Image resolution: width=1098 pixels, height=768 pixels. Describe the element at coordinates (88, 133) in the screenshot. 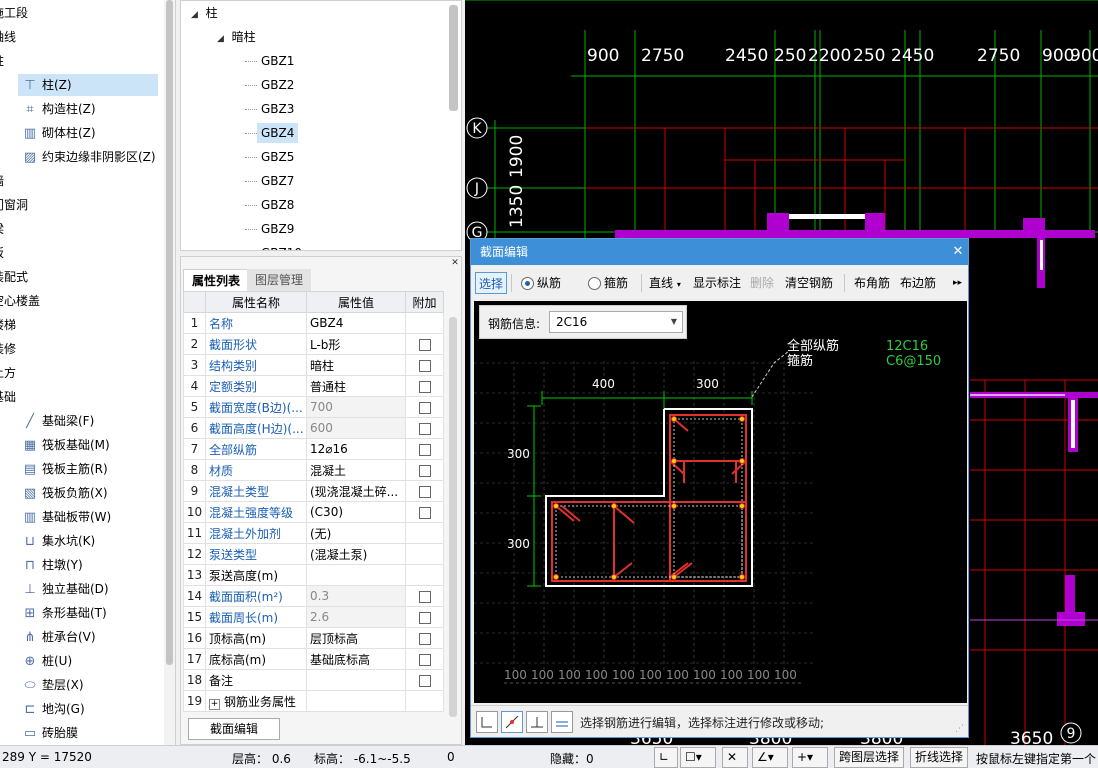

I see `tree-item: ▥ 砌体柱(Z)` at that location.